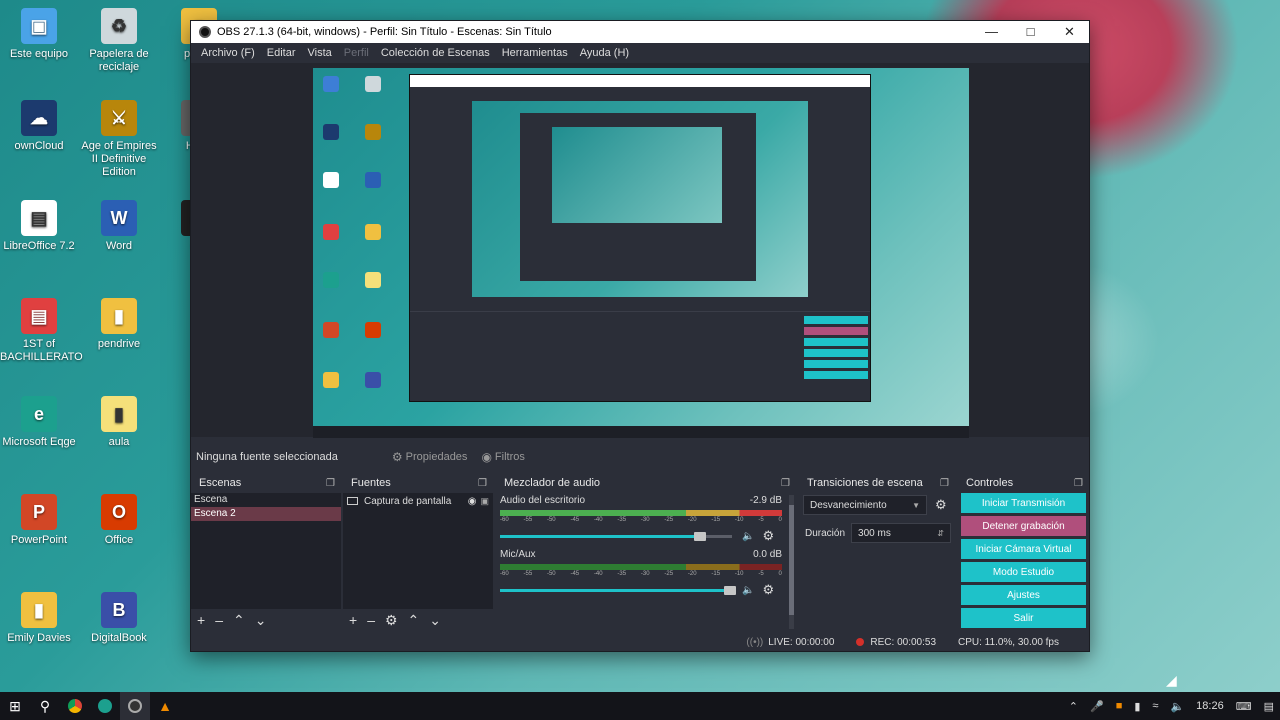 The image size is (1280, 720). Describe the element at coordinates (408, 501) in the screenshot. I see `source-label: Captura de pantalla` at that location.